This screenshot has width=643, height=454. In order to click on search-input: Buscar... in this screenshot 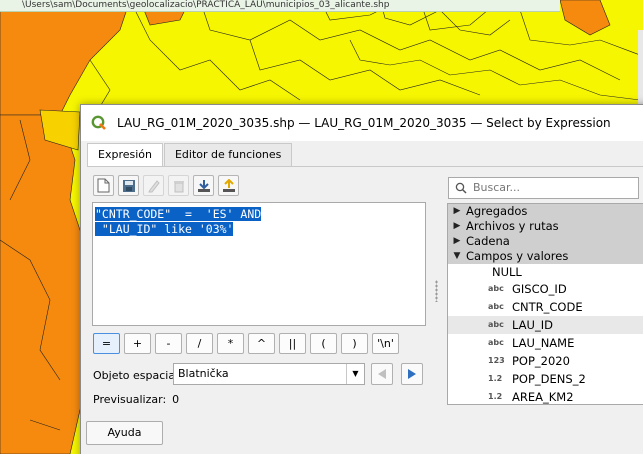, I will do `click(543, 188)`.